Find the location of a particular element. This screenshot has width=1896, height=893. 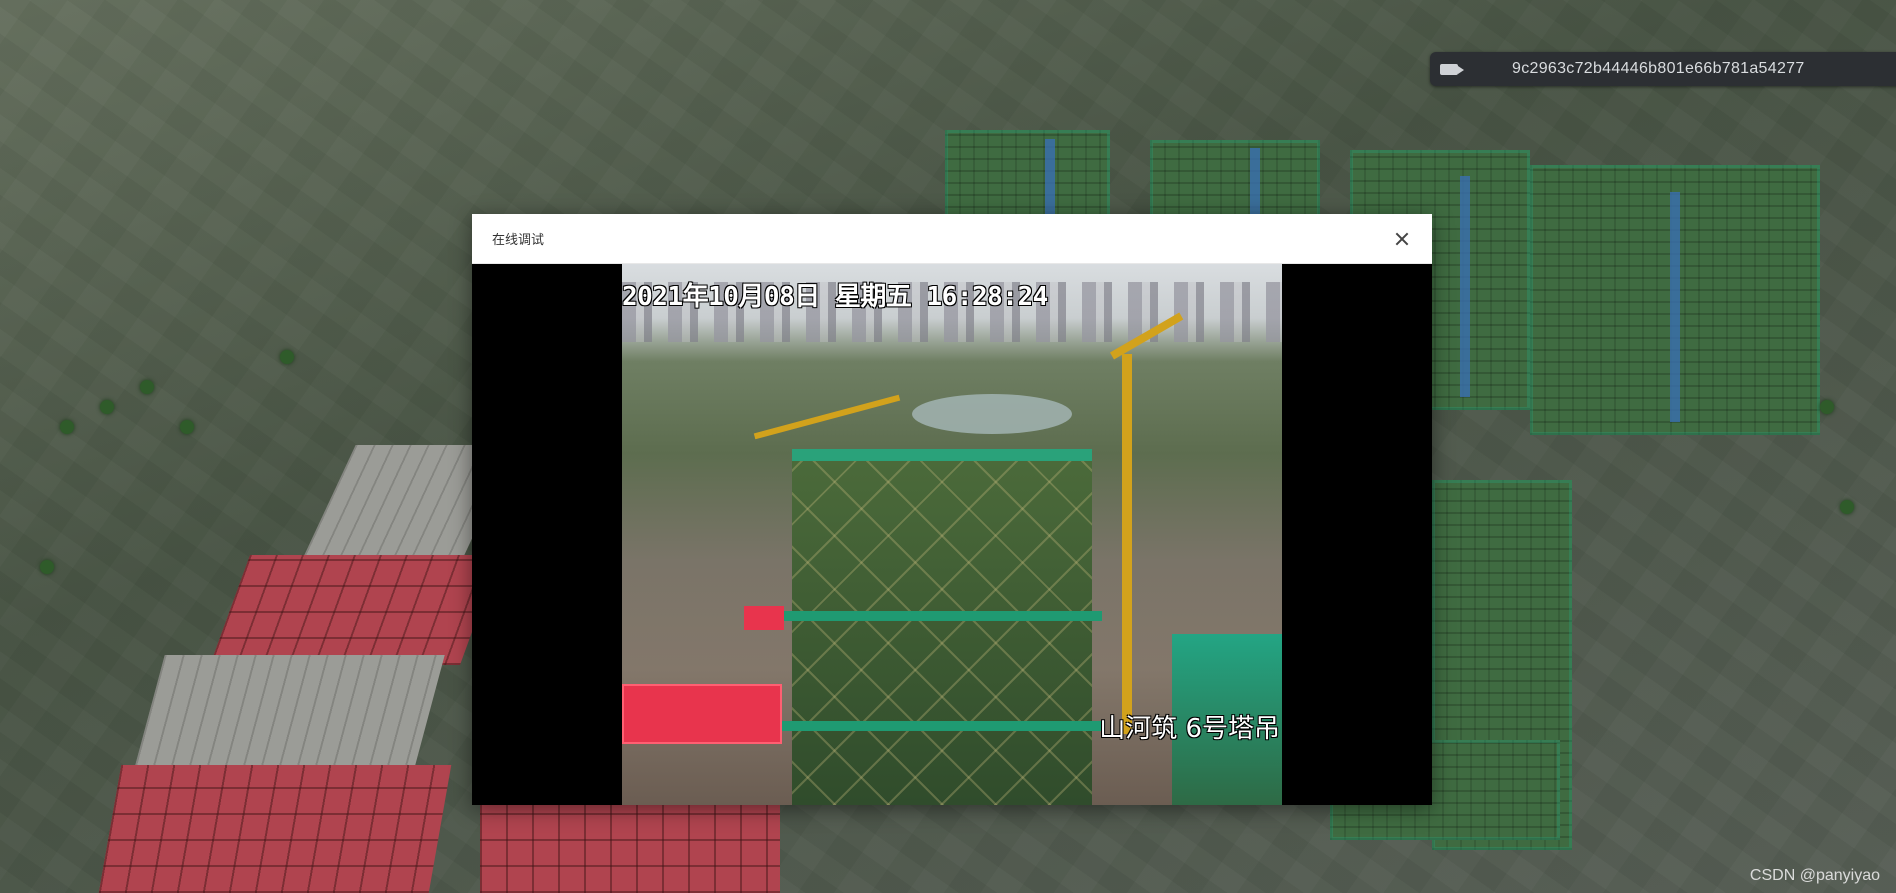

video-tower-crane is located at coordinates (1127, 544).